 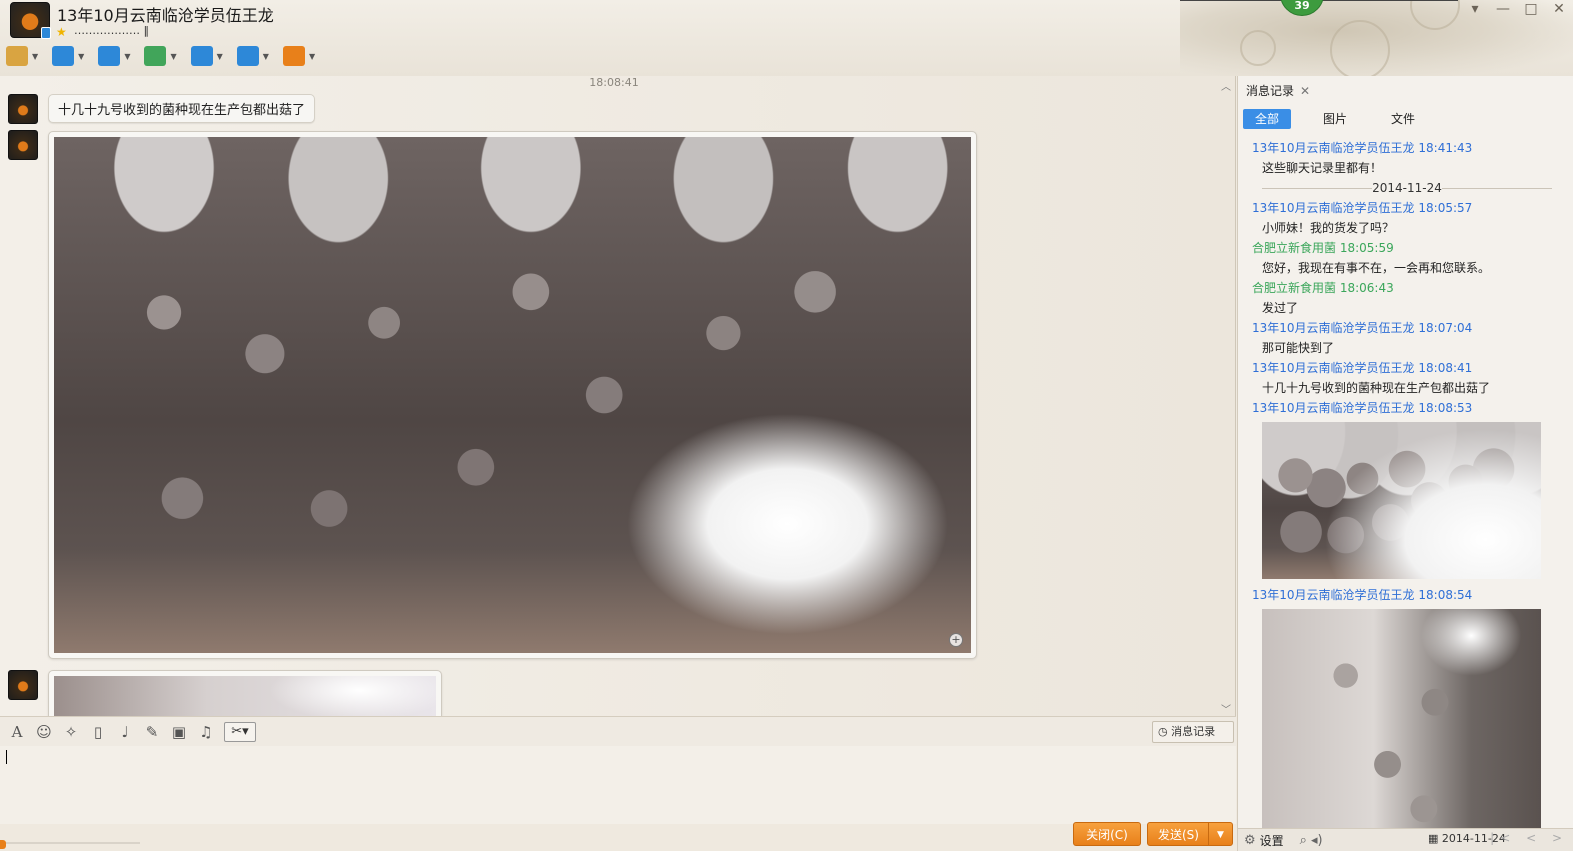 What do you see at coordinates (1303, 840) in the screenshot?
I see `search-icon: ⌕` at bounding box center [1303, 840].